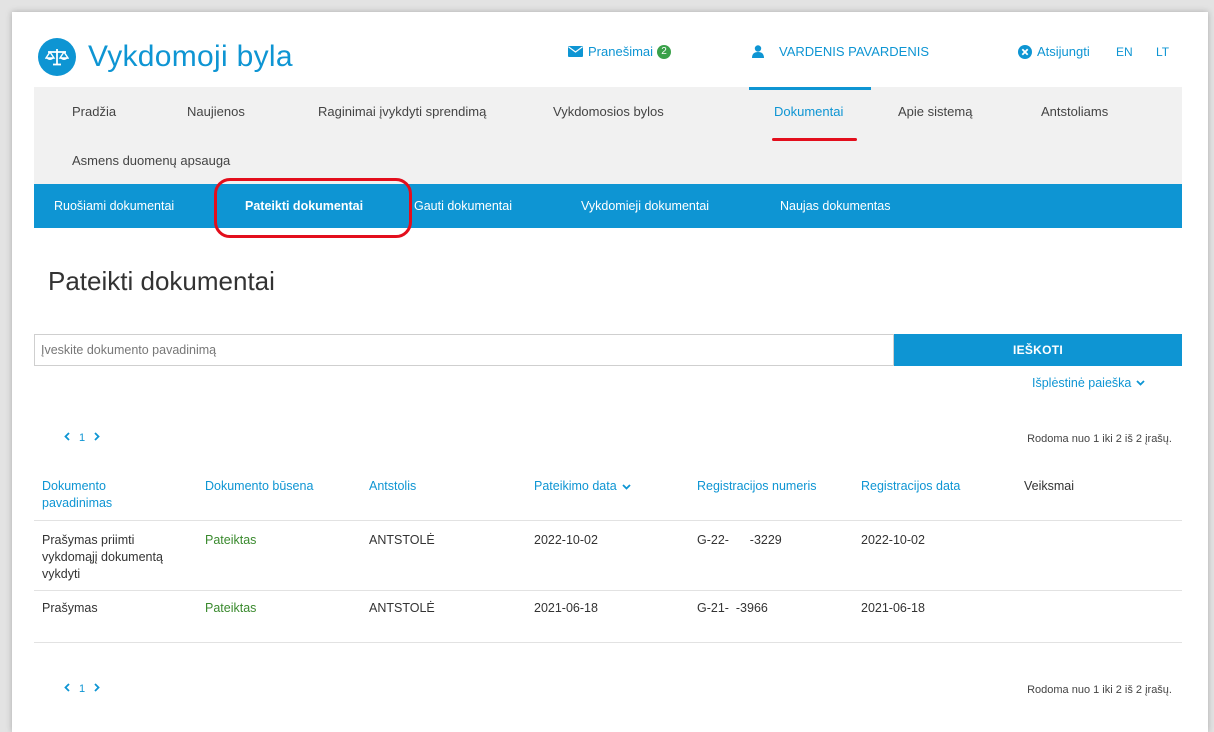 This screenshot has height=732, width=1214. Describe the element at coordinates (758, 51) in the screenshot. I see `user-icon` at that location.